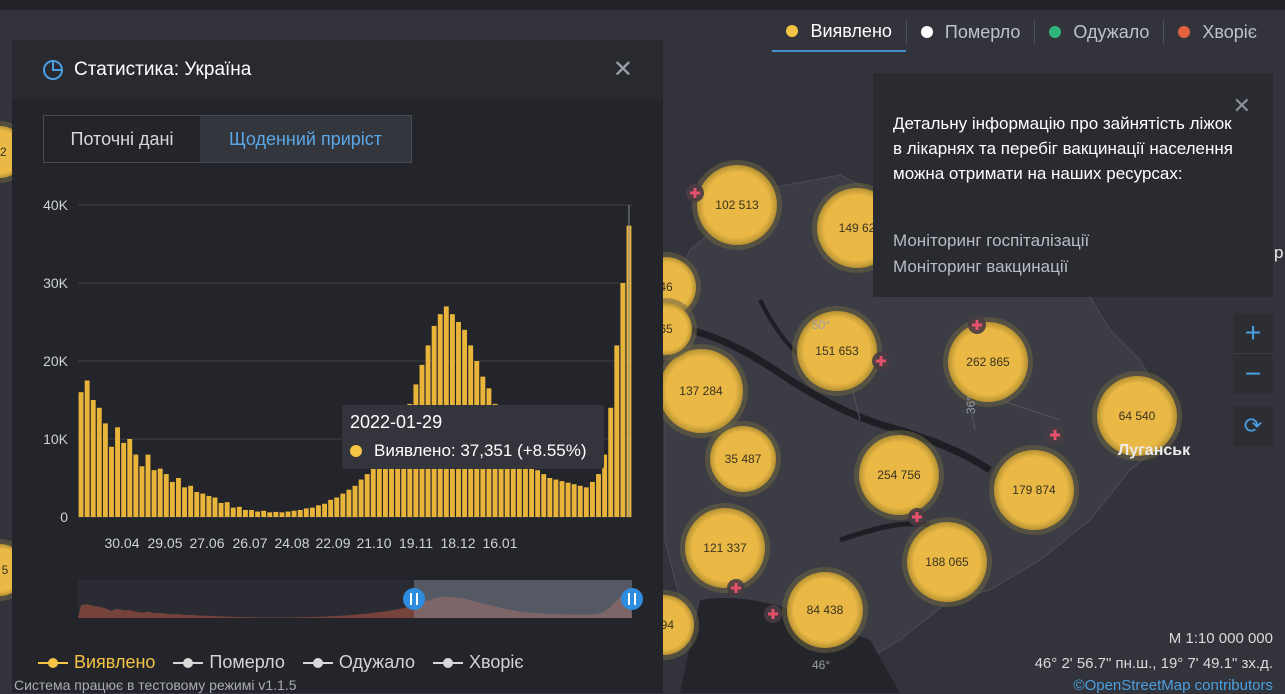 The height and width of the screenshot is (694, 1285). Describe the element at coordinates (991, 241) in the screenshot. I see `link-hospital-monitoring: Моніторинг госпіталізації` at that location.